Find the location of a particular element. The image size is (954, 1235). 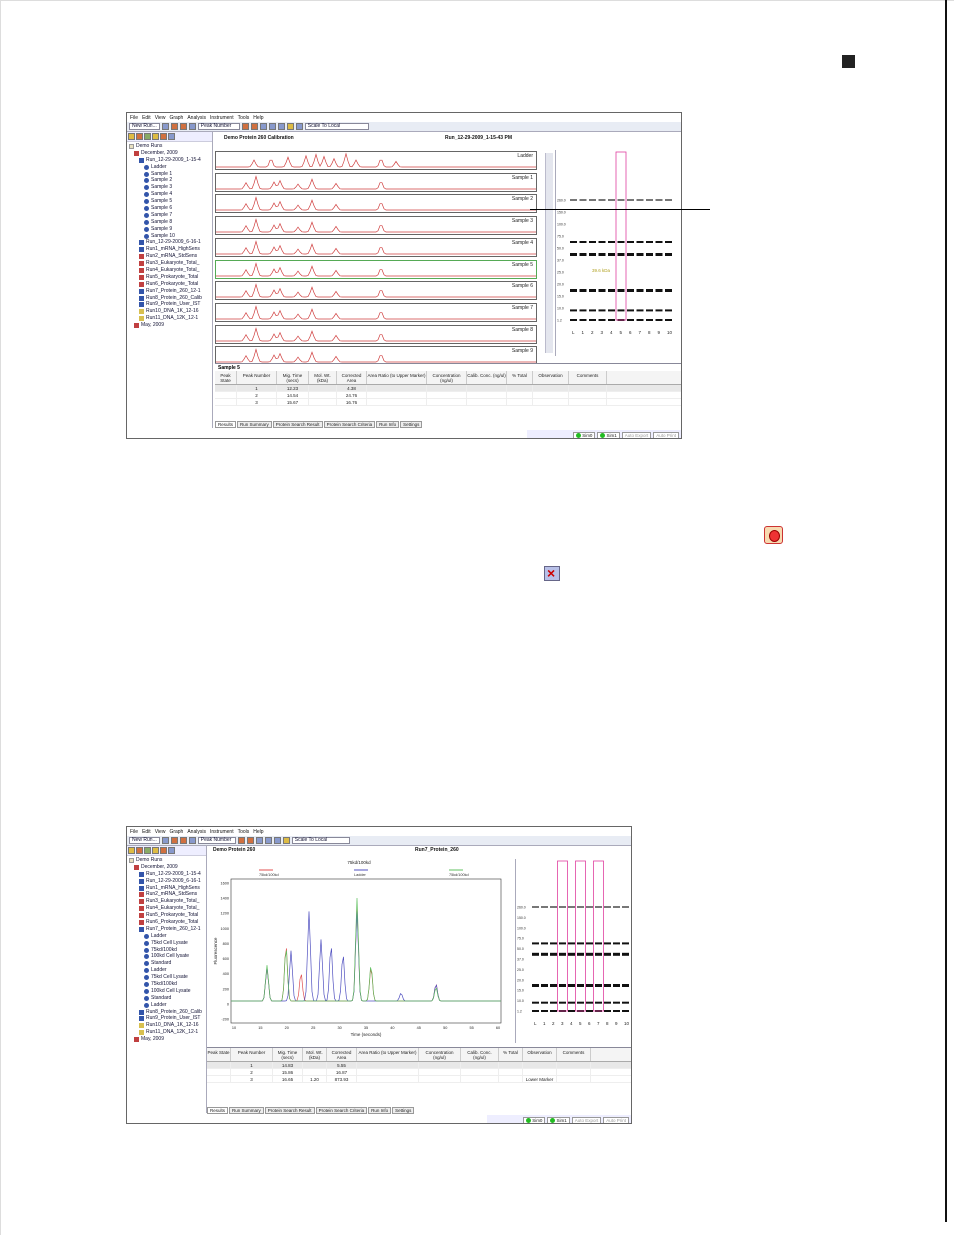

trace-panel: Sample 5 is located at coordinates (376, 269).